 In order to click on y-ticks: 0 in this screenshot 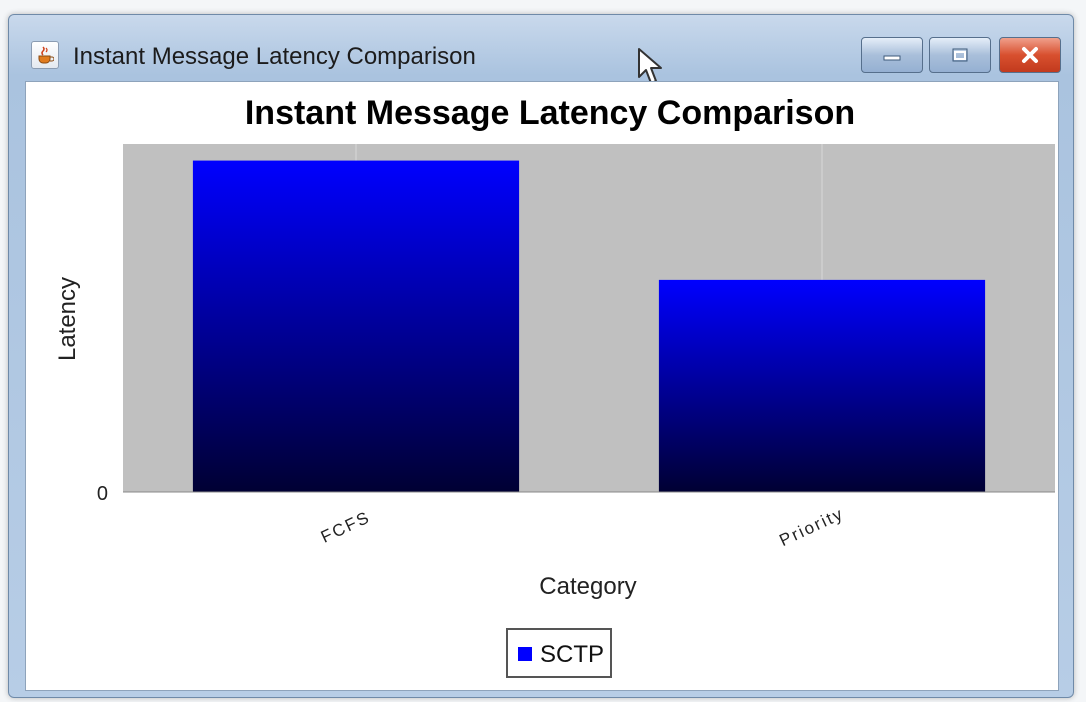, I will do `click(102, 494)`.